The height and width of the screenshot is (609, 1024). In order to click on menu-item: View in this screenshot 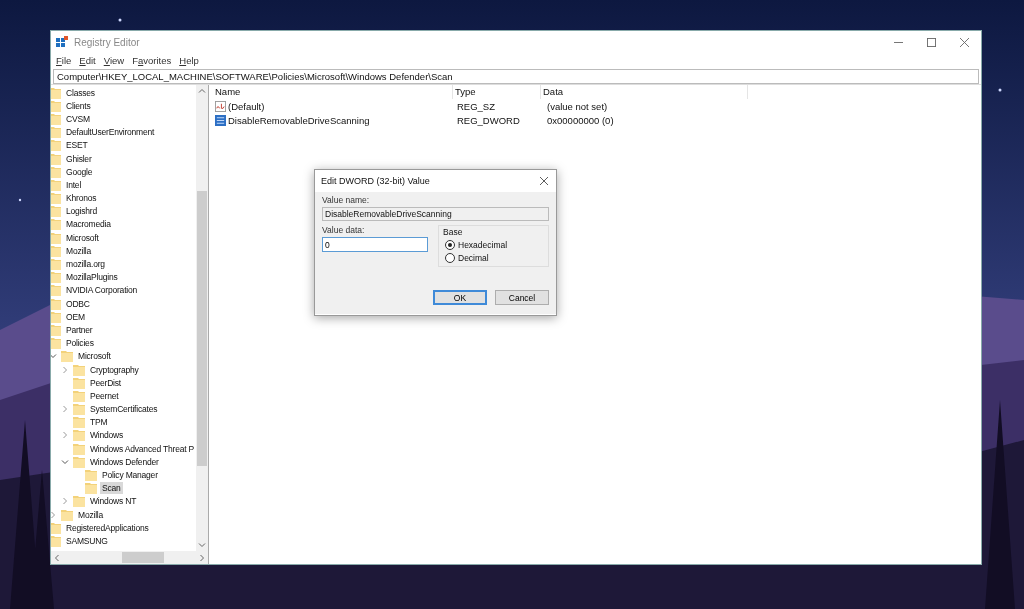, I will do `click(114, 60)`.